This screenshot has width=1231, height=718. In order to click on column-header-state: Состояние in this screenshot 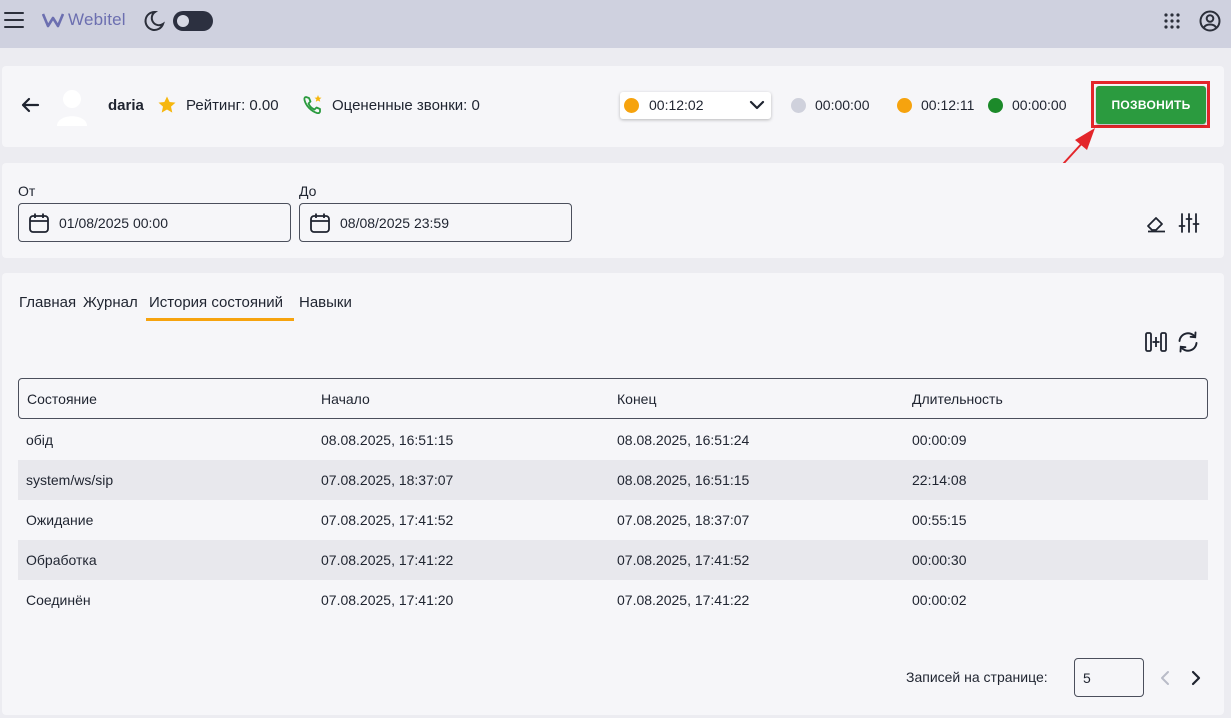, I will do `click(62, 399)`.